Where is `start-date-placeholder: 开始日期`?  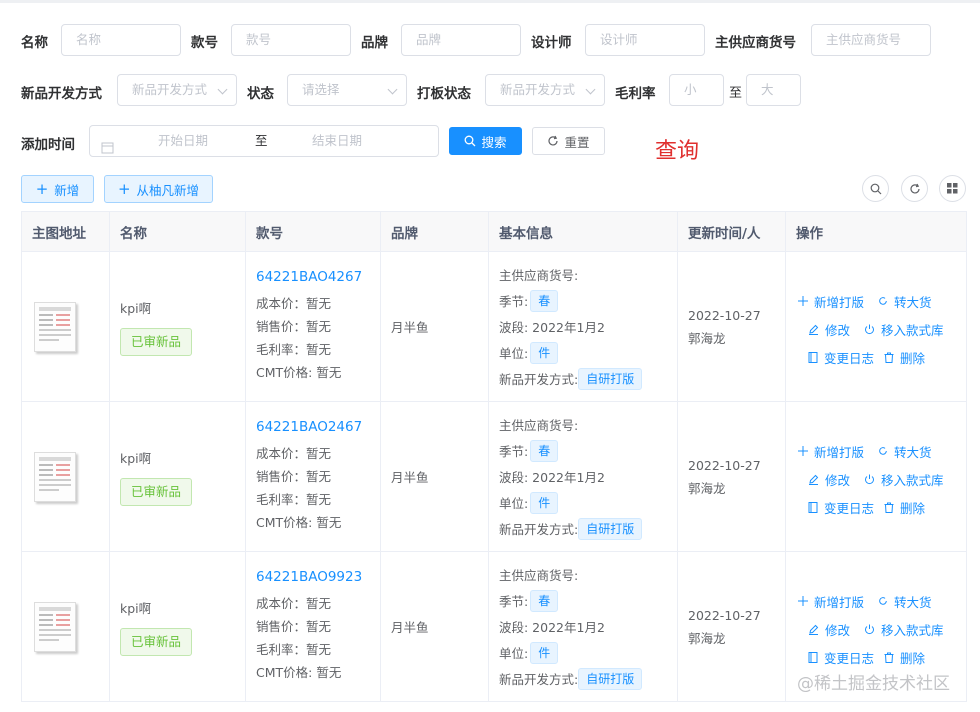 start-date-placeholder: 开始日期 is located at coordinates (183, 141).